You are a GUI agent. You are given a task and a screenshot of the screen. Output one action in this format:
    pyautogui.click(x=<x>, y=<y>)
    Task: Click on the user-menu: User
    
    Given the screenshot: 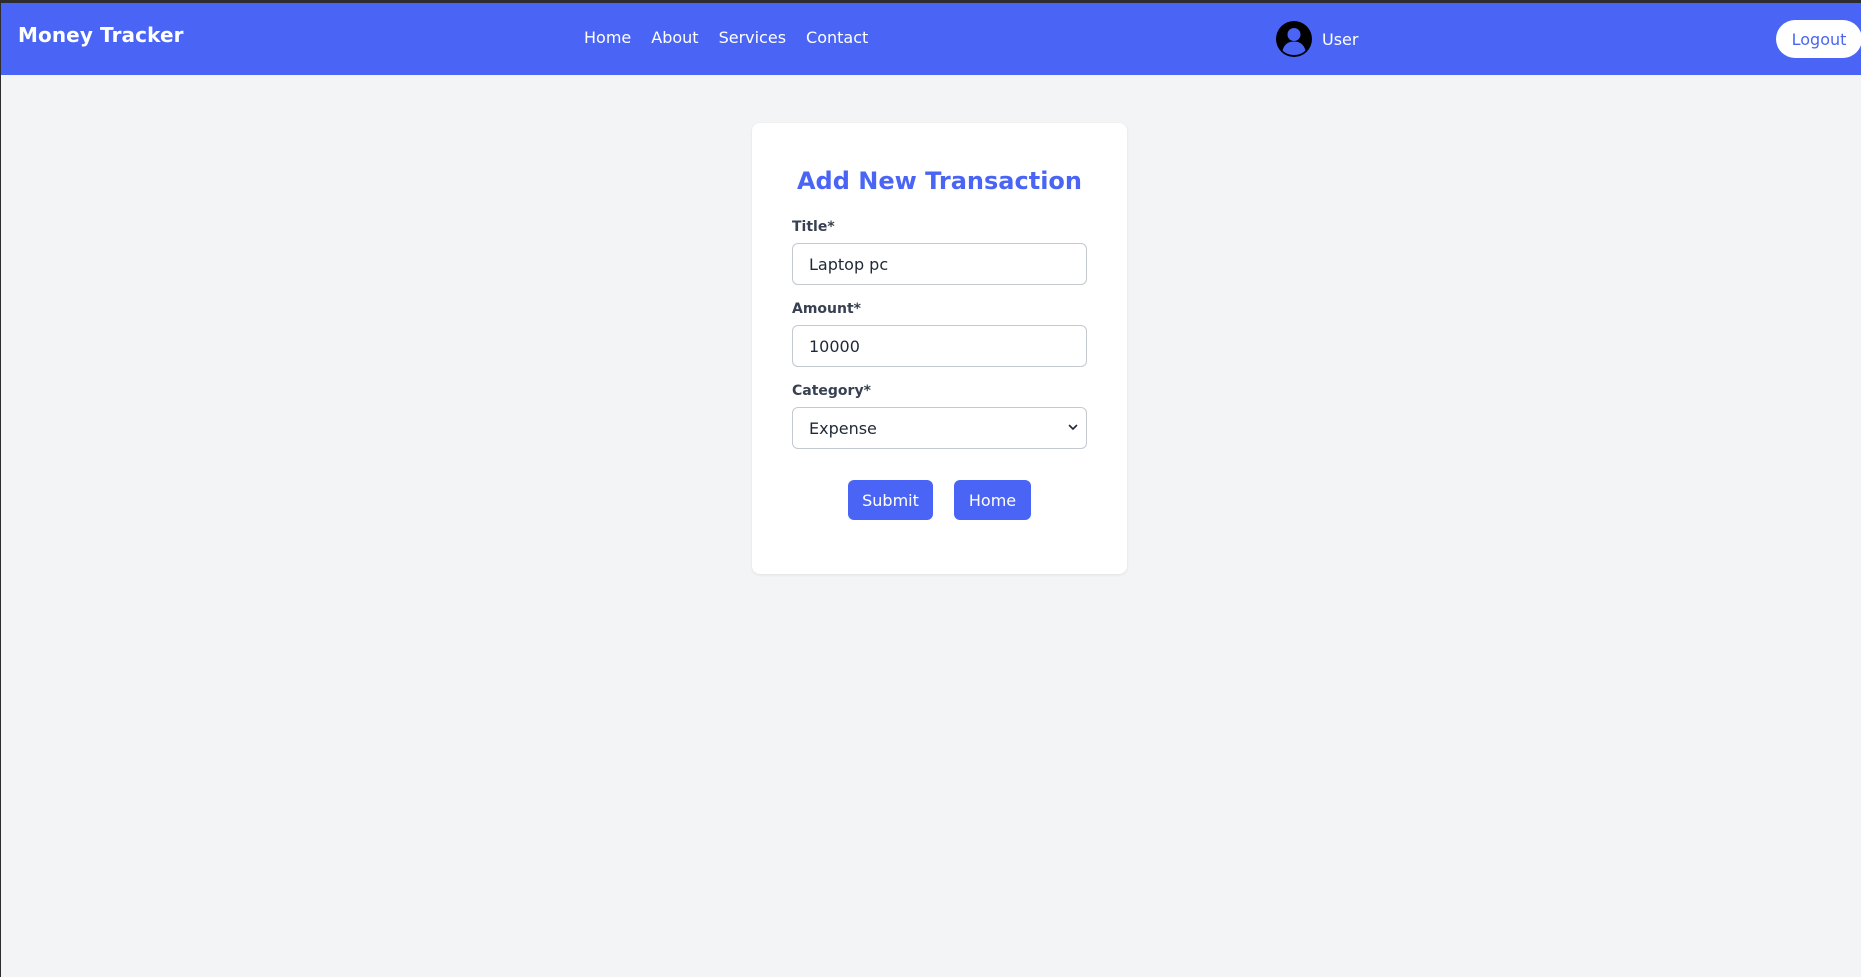 What is the action you would take?
    pyautogui.click(x=1317, y=39)
    